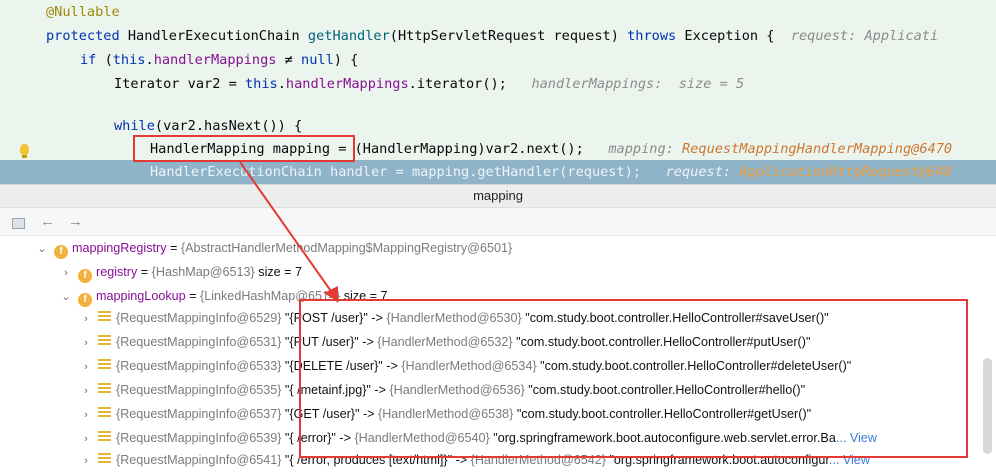  I want to click on back-arrow-icon: ←, so click(47, 222).